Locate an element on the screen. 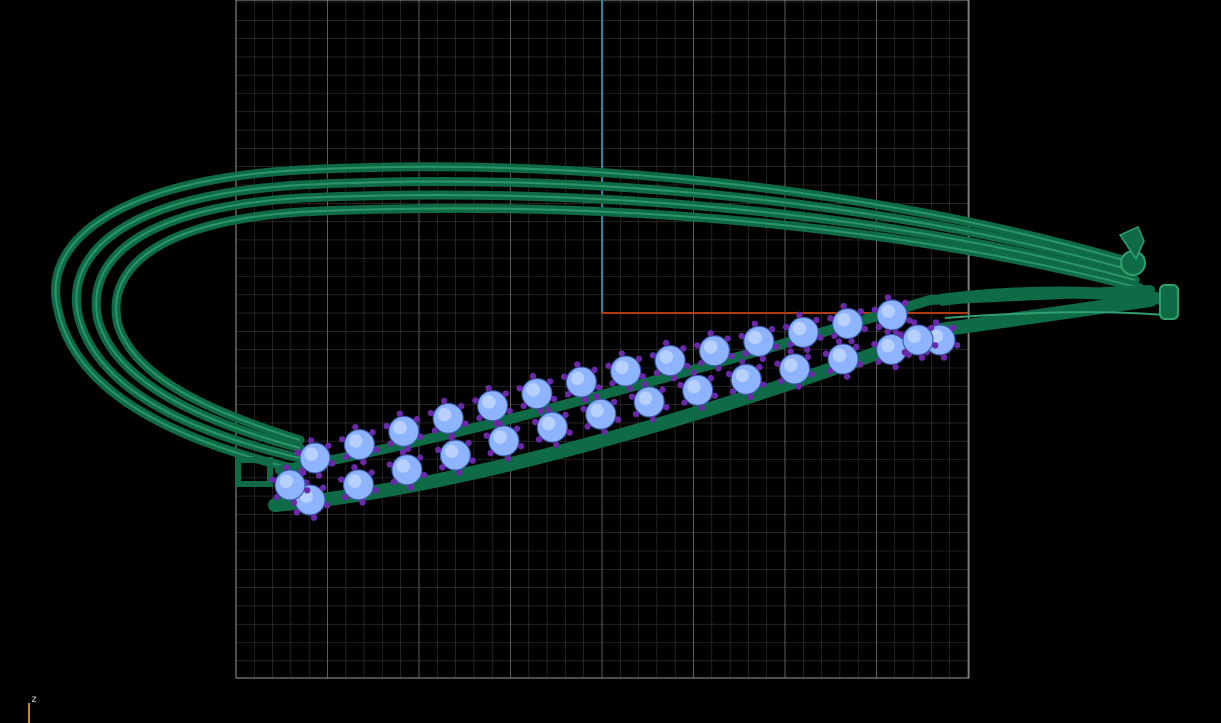 This screenshot has height=723, width=1221. axis-z-label: z is located at coordinates (34, 699).